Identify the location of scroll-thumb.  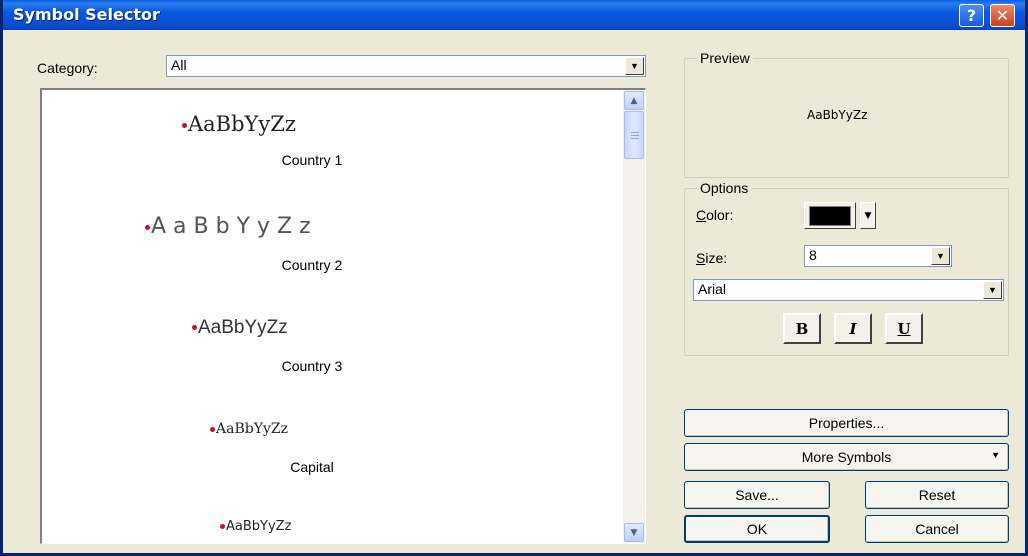
(634, 135).